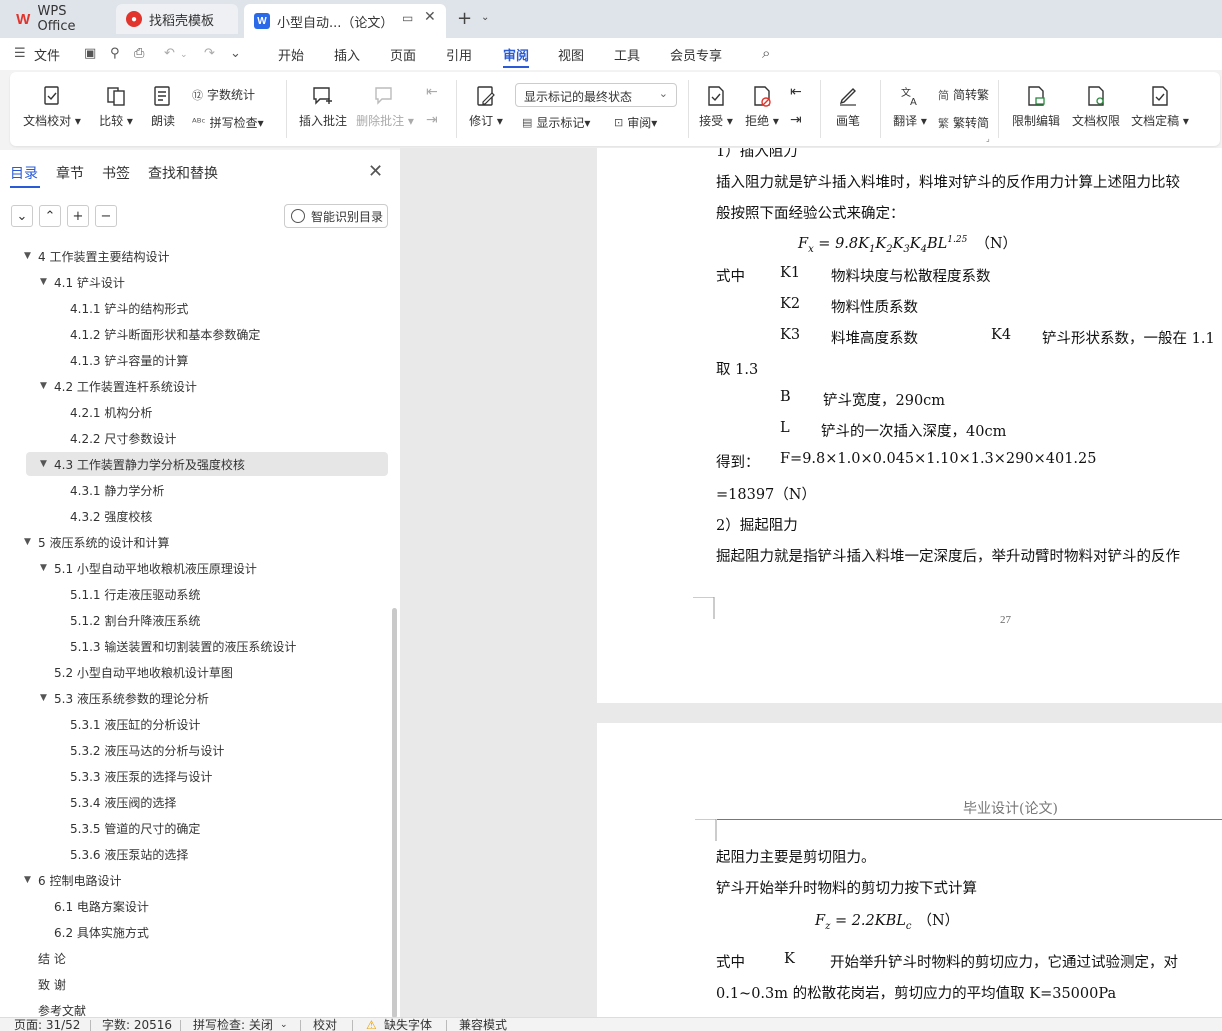  What do you see at coordinates (385, 106) in the screenshot?
I see `delete-comment-button: 删除批注 ▾` at bounding box center [385, 106].